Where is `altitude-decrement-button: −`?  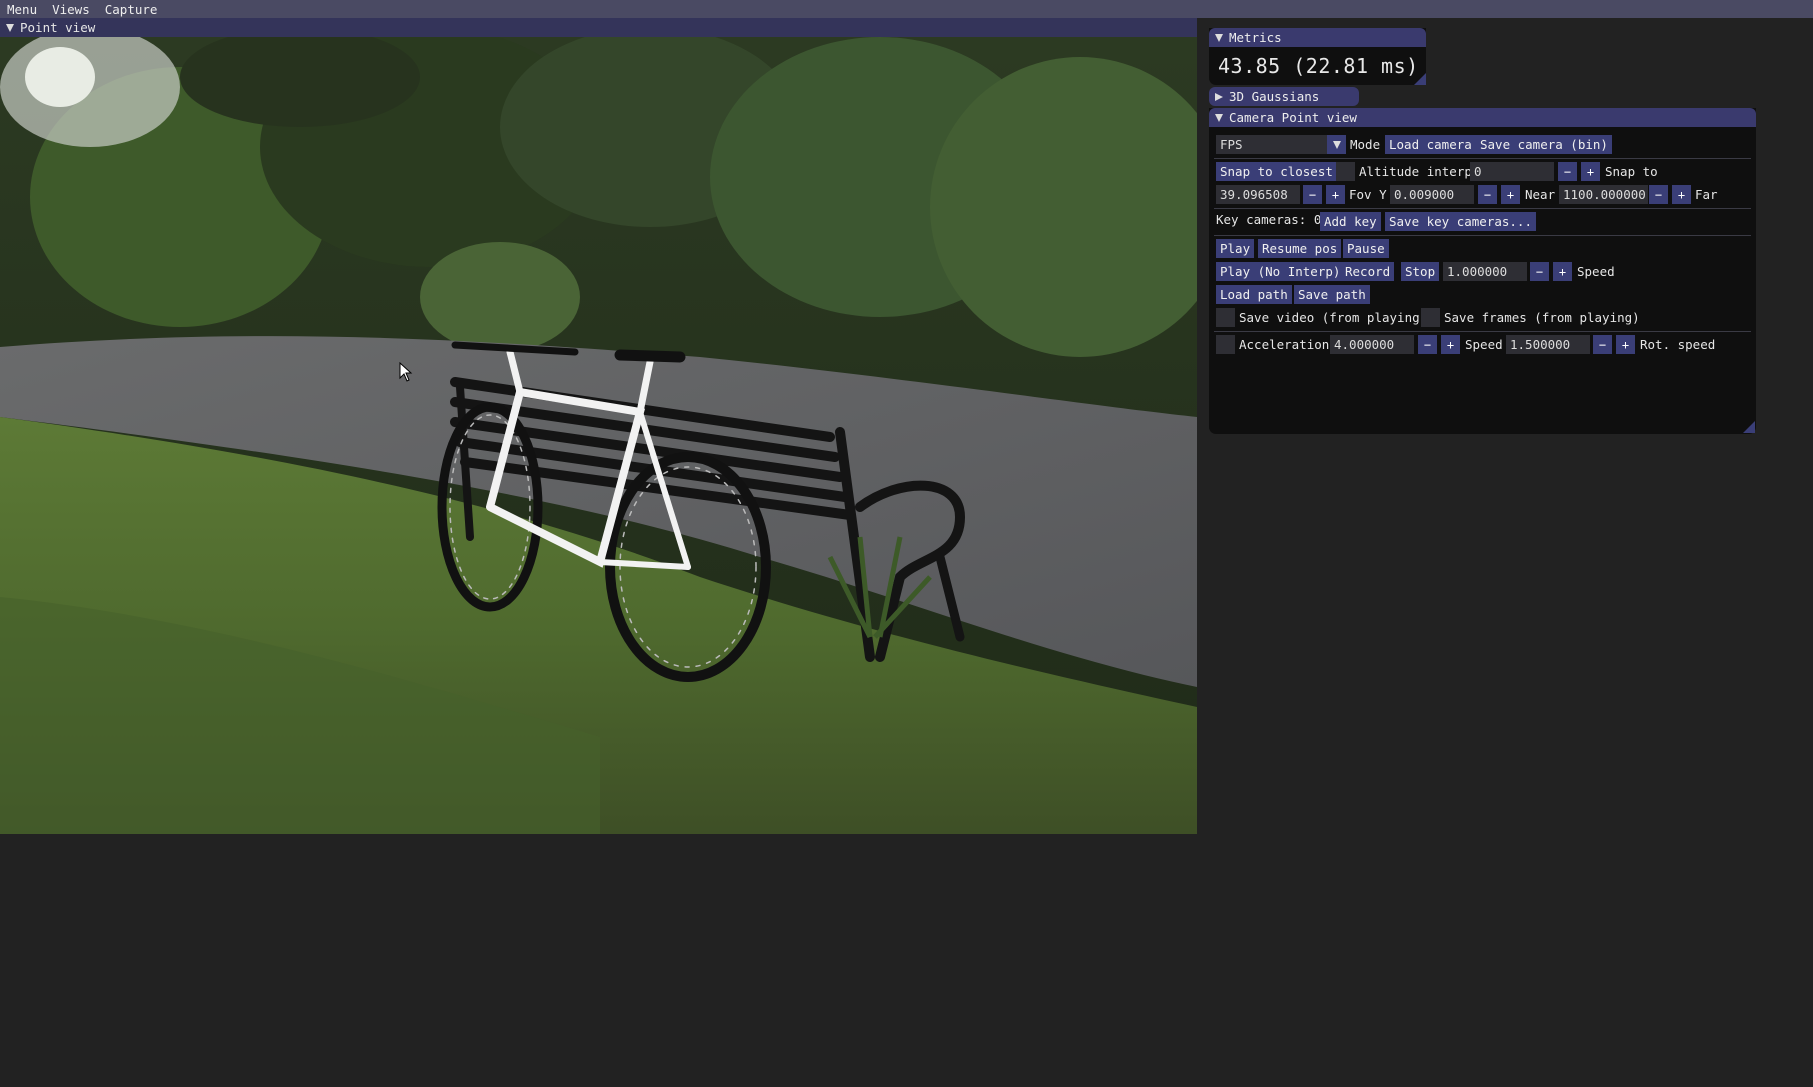 altitude-decrement-button: − is located at coordinates (1567, 171).